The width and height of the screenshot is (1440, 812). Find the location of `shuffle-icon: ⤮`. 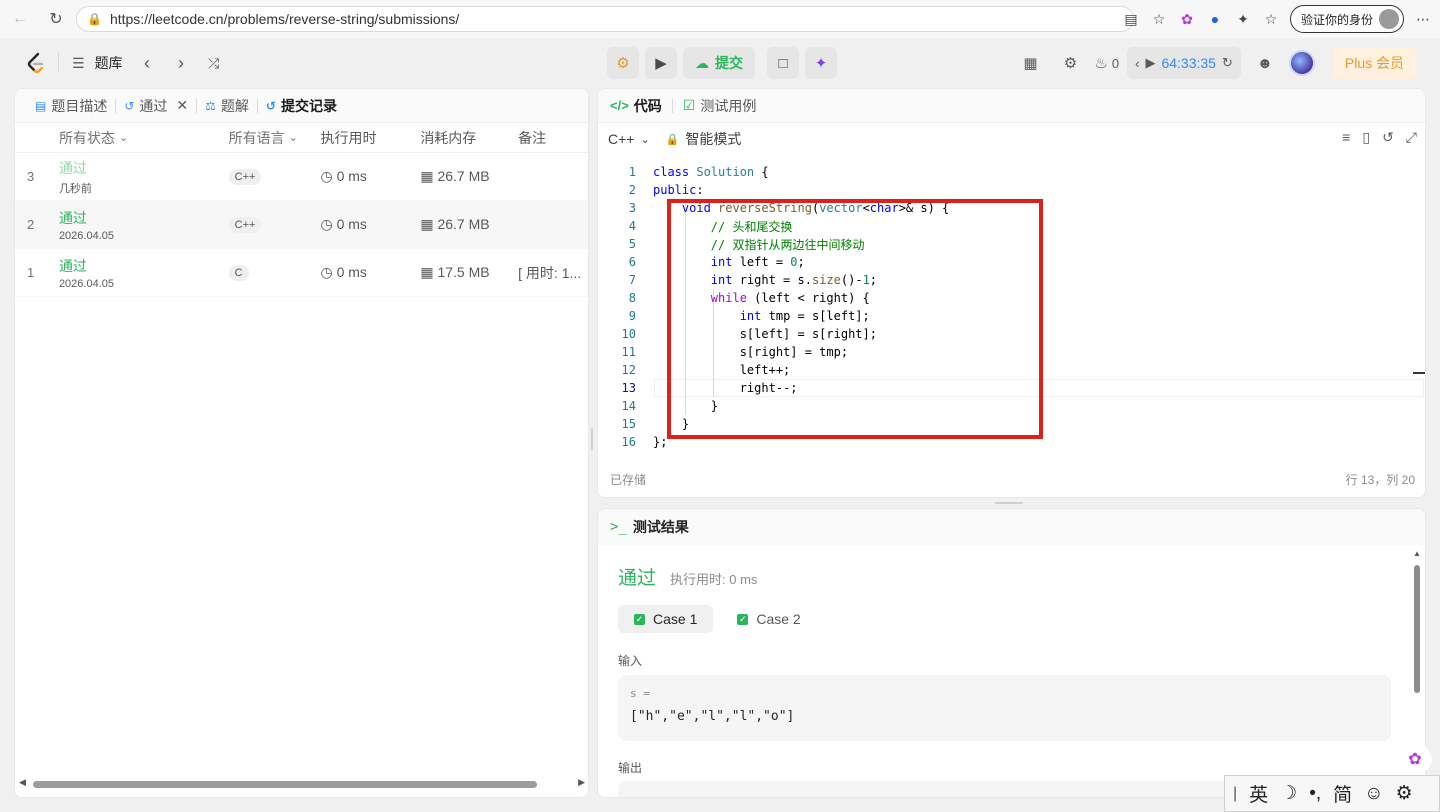

shuffle-icon: ⤮ is located at coordinates (213, 63).